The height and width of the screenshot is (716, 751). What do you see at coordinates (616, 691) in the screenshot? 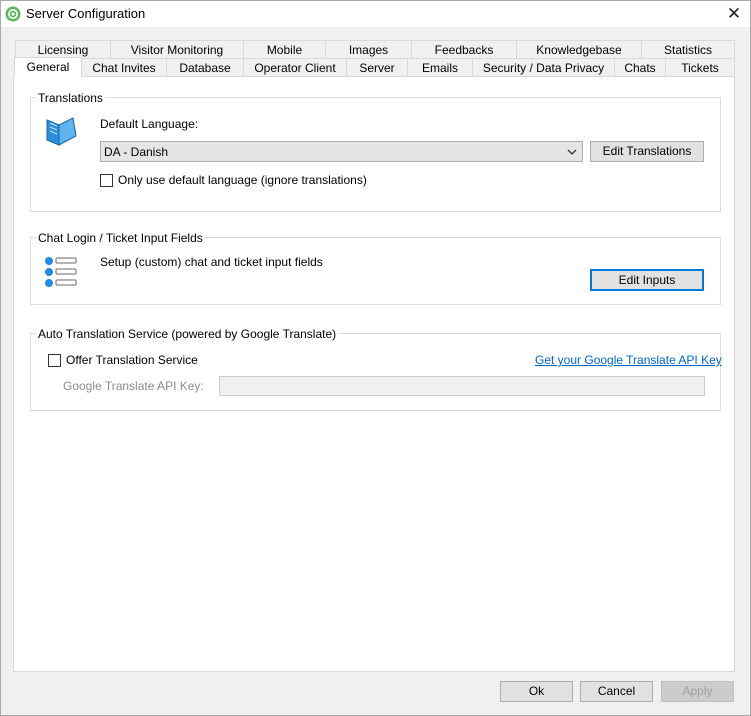
I see `cancel-button: Cancel` at bounding box center [616, 691].